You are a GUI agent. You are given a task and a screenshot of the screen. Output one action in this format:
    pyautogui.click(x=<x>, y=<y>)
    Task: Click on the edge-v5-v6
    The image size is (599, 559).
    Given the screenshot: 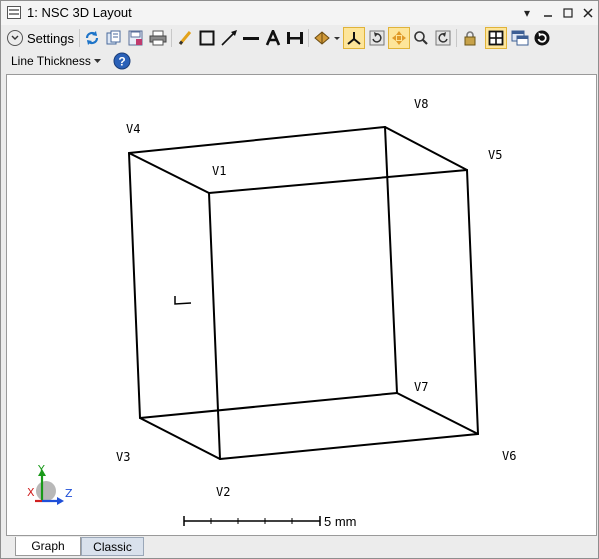 What is the action you would take?
    pyautogui.click(x=472, y=302)
    